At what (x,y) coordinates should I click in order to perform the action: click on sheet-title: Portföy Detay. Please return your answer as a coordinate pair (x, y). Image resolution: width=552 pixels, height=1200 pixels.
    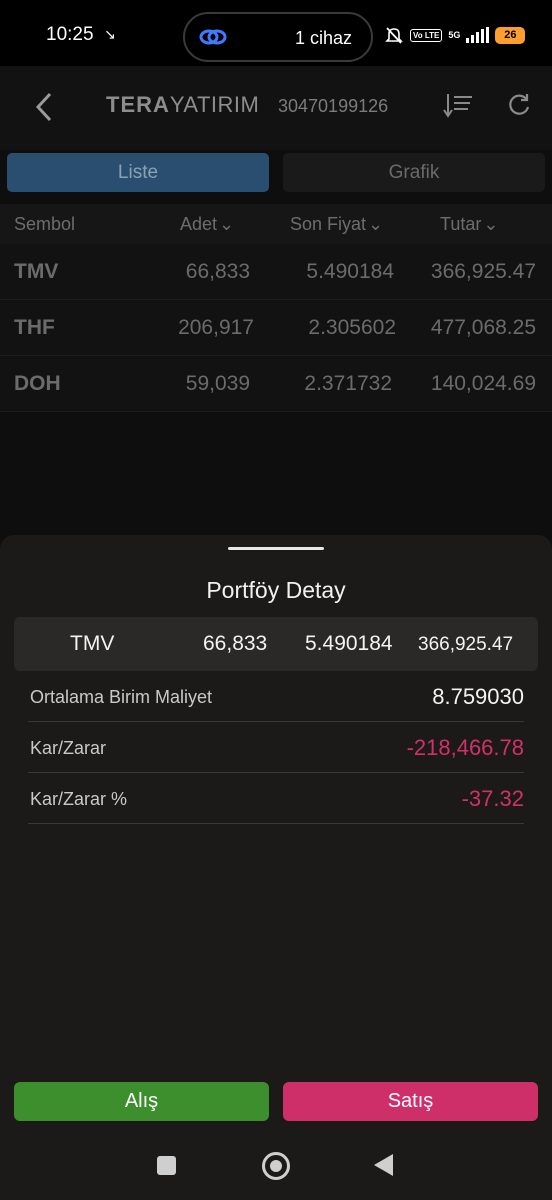
    Looking at the image, I should click on (276, 590).